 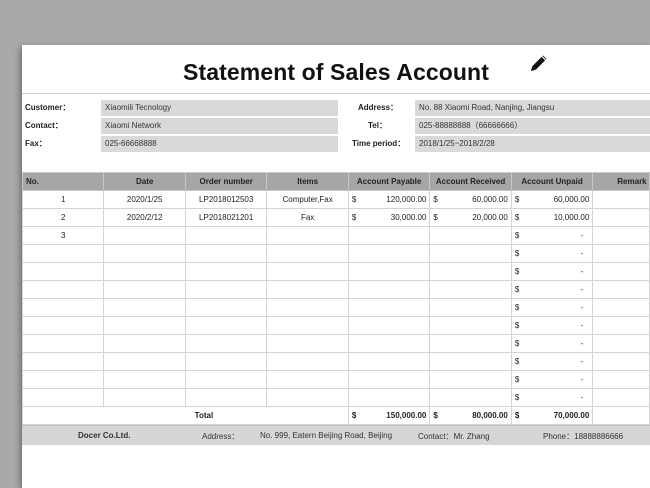 I want to click on row-order-cell: LP2018021201, so click(x=226, y=217).